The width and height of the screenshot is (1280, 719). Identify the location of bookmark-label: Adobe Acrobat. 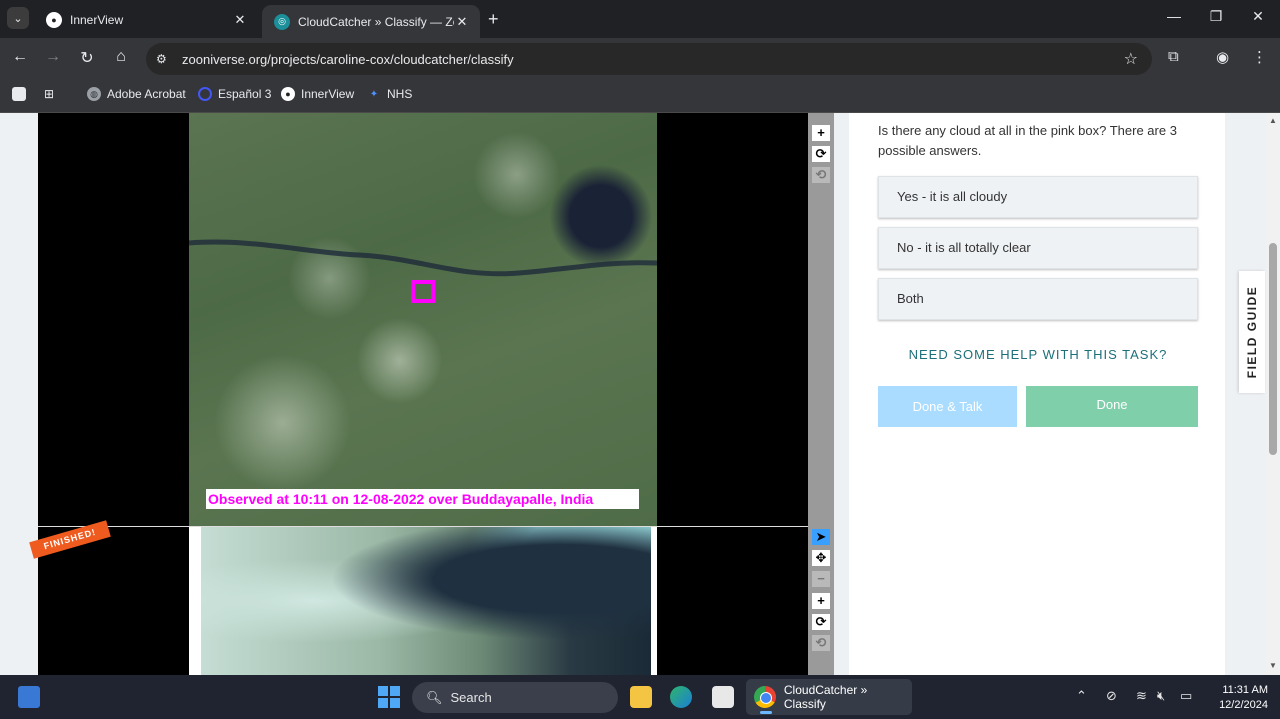
(146, 94).